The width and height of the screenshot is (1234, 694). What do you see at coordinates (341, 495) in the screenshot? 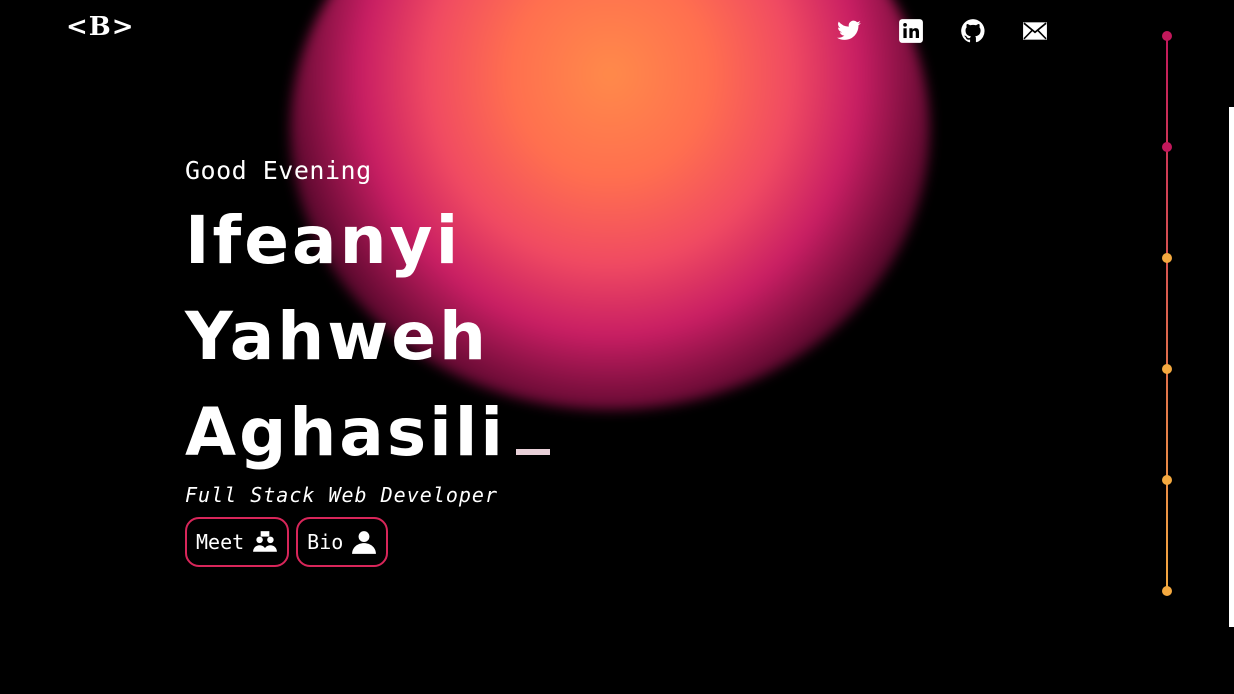
I see `role-subtitle: Full Stack Web Developer` at bounding box center [341, 495].